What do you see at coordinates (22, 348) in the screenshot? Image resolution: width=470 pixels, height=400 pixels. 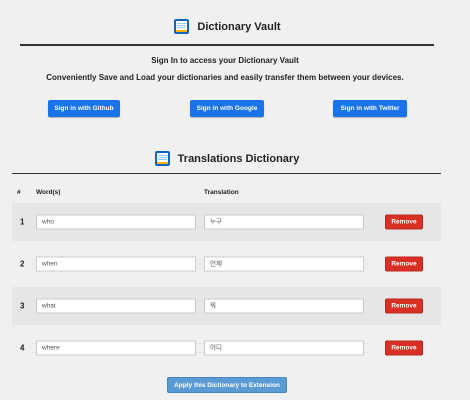 I see `row-number: 4` at bounding box center [22, 348].